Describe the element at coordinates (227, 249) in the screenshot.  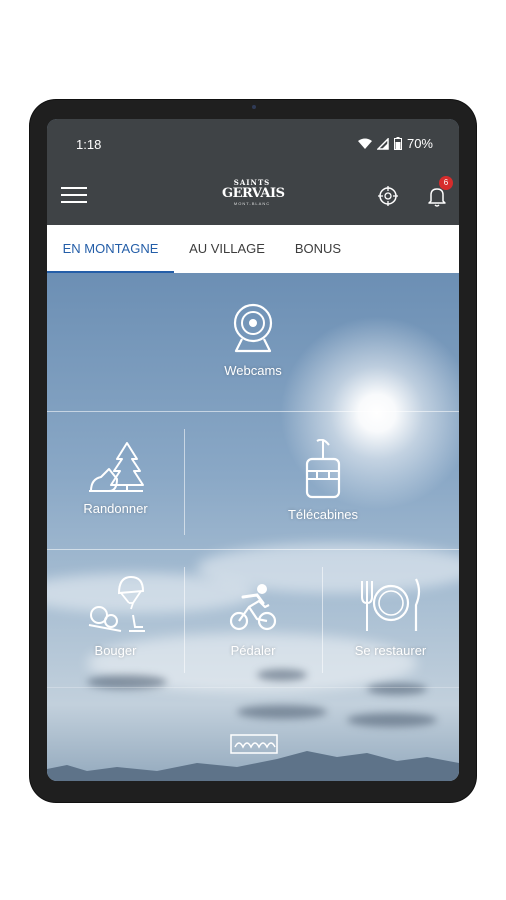
I see `tab-au-village: AU VILLAGE` at that location.